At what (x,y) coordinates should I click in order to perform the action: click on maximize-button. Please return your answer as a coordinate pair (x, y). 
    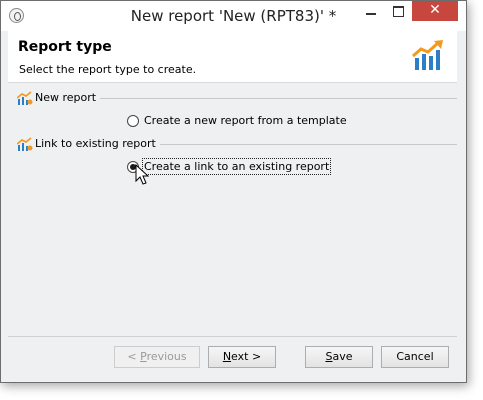
    Looking at the image, I should click on (398, 11).